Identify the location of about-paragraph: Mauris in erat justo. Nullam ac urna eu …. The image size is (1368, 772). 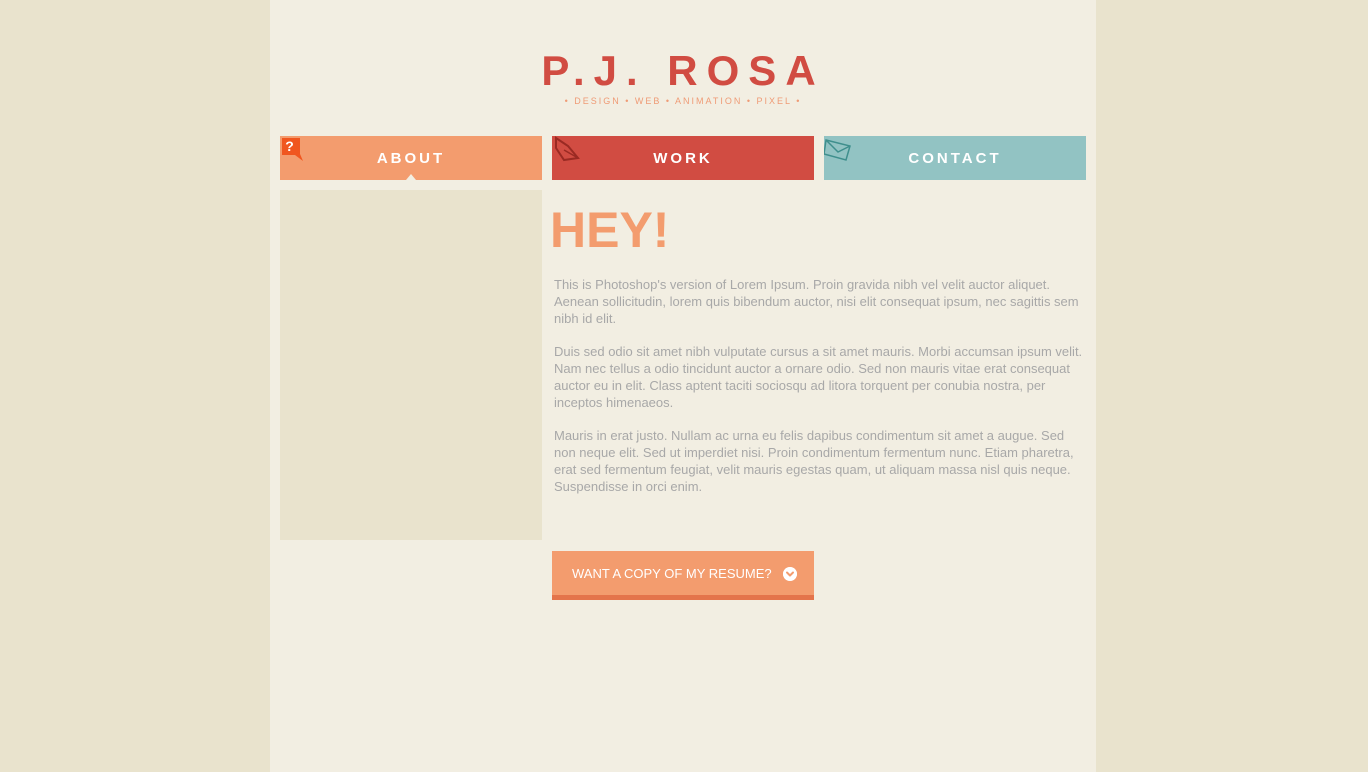
(814, 461).